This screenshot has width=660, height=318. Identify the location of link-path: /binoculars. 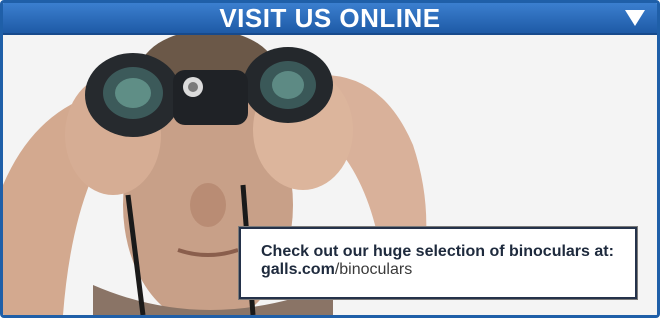
(373, 269).